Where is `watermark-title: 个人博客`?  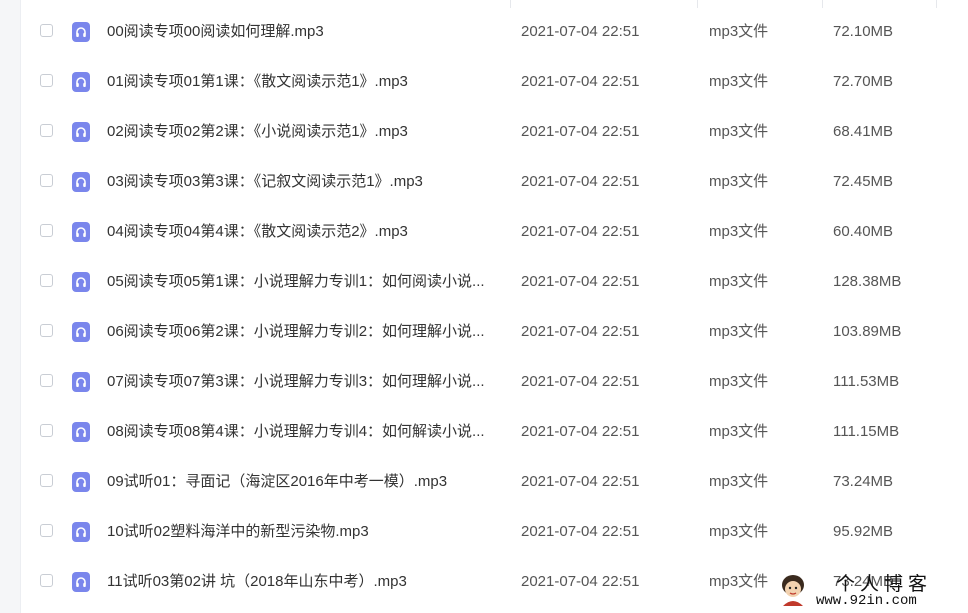
watermark-title: 个人博客 is located at coordinates (884, 584).